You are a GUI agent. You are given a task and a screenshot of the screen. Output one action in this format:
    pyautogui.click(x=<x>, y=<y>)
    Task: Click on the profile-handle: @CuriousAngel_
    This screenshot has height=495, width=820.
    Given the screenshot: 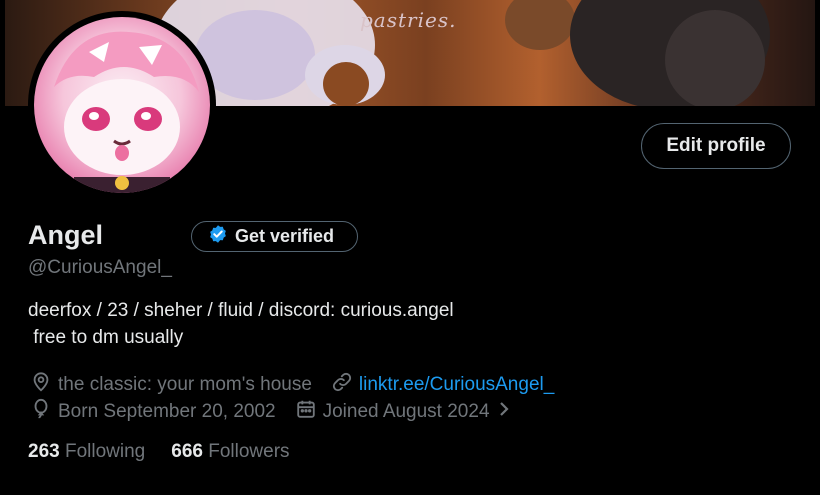 What is the action you would take?
    pyautogui.click(x=100, y=267)
    